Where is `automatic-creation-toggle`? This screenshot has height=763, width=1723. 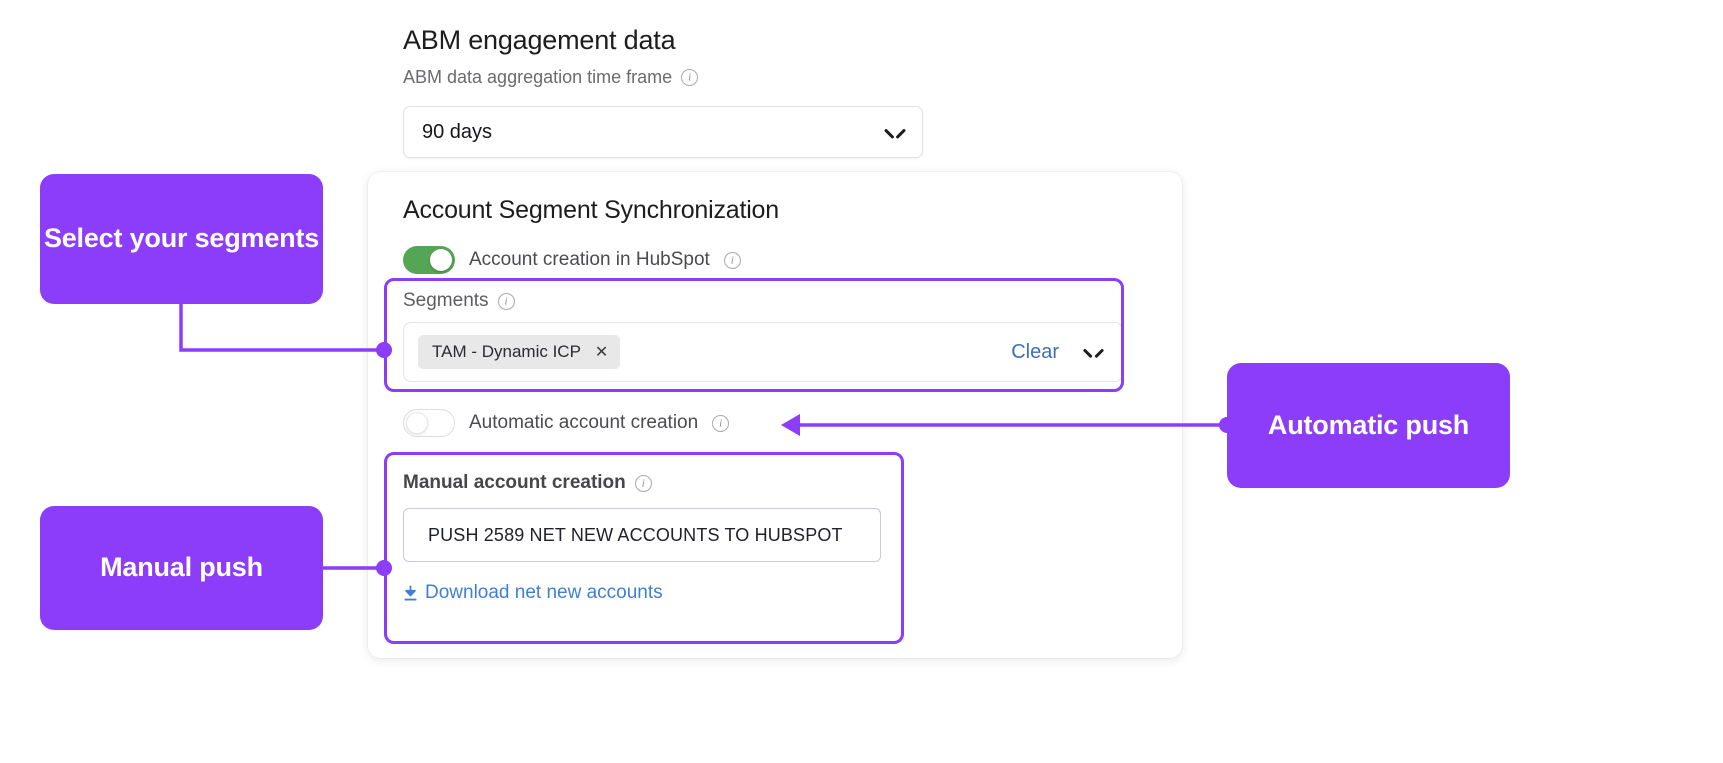
automatic-creation-toggle is located at coordinates (429, 423).